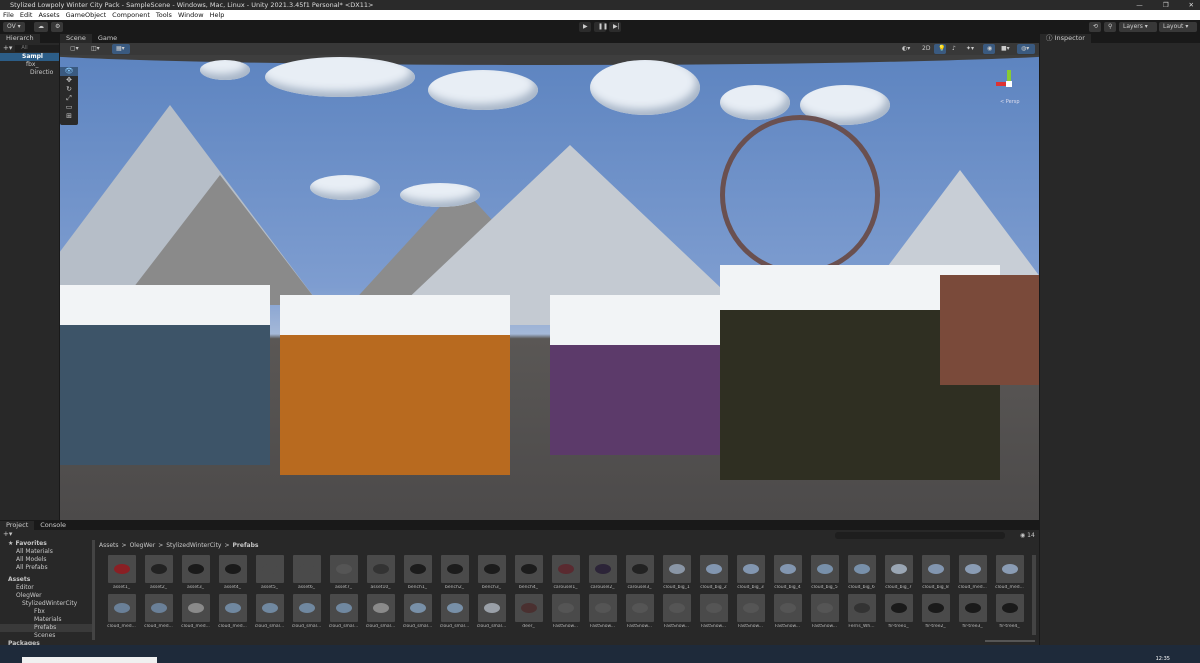 The width and height of the screenshot is (1200, 663). What do you see at coordinates (1010, 641) in the screenshot?
I see `thumbnail-size-slider` at bounding box center [1010, 641].